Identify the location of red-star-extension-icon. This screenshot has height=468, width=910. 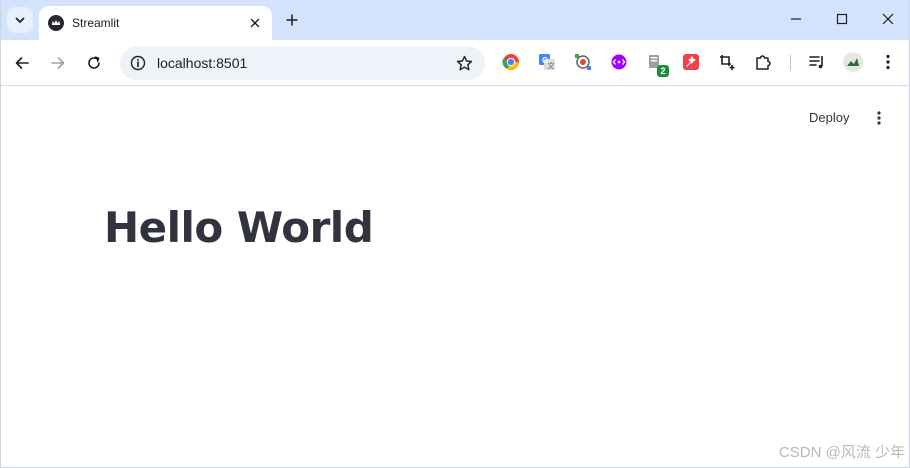
(691, 62).